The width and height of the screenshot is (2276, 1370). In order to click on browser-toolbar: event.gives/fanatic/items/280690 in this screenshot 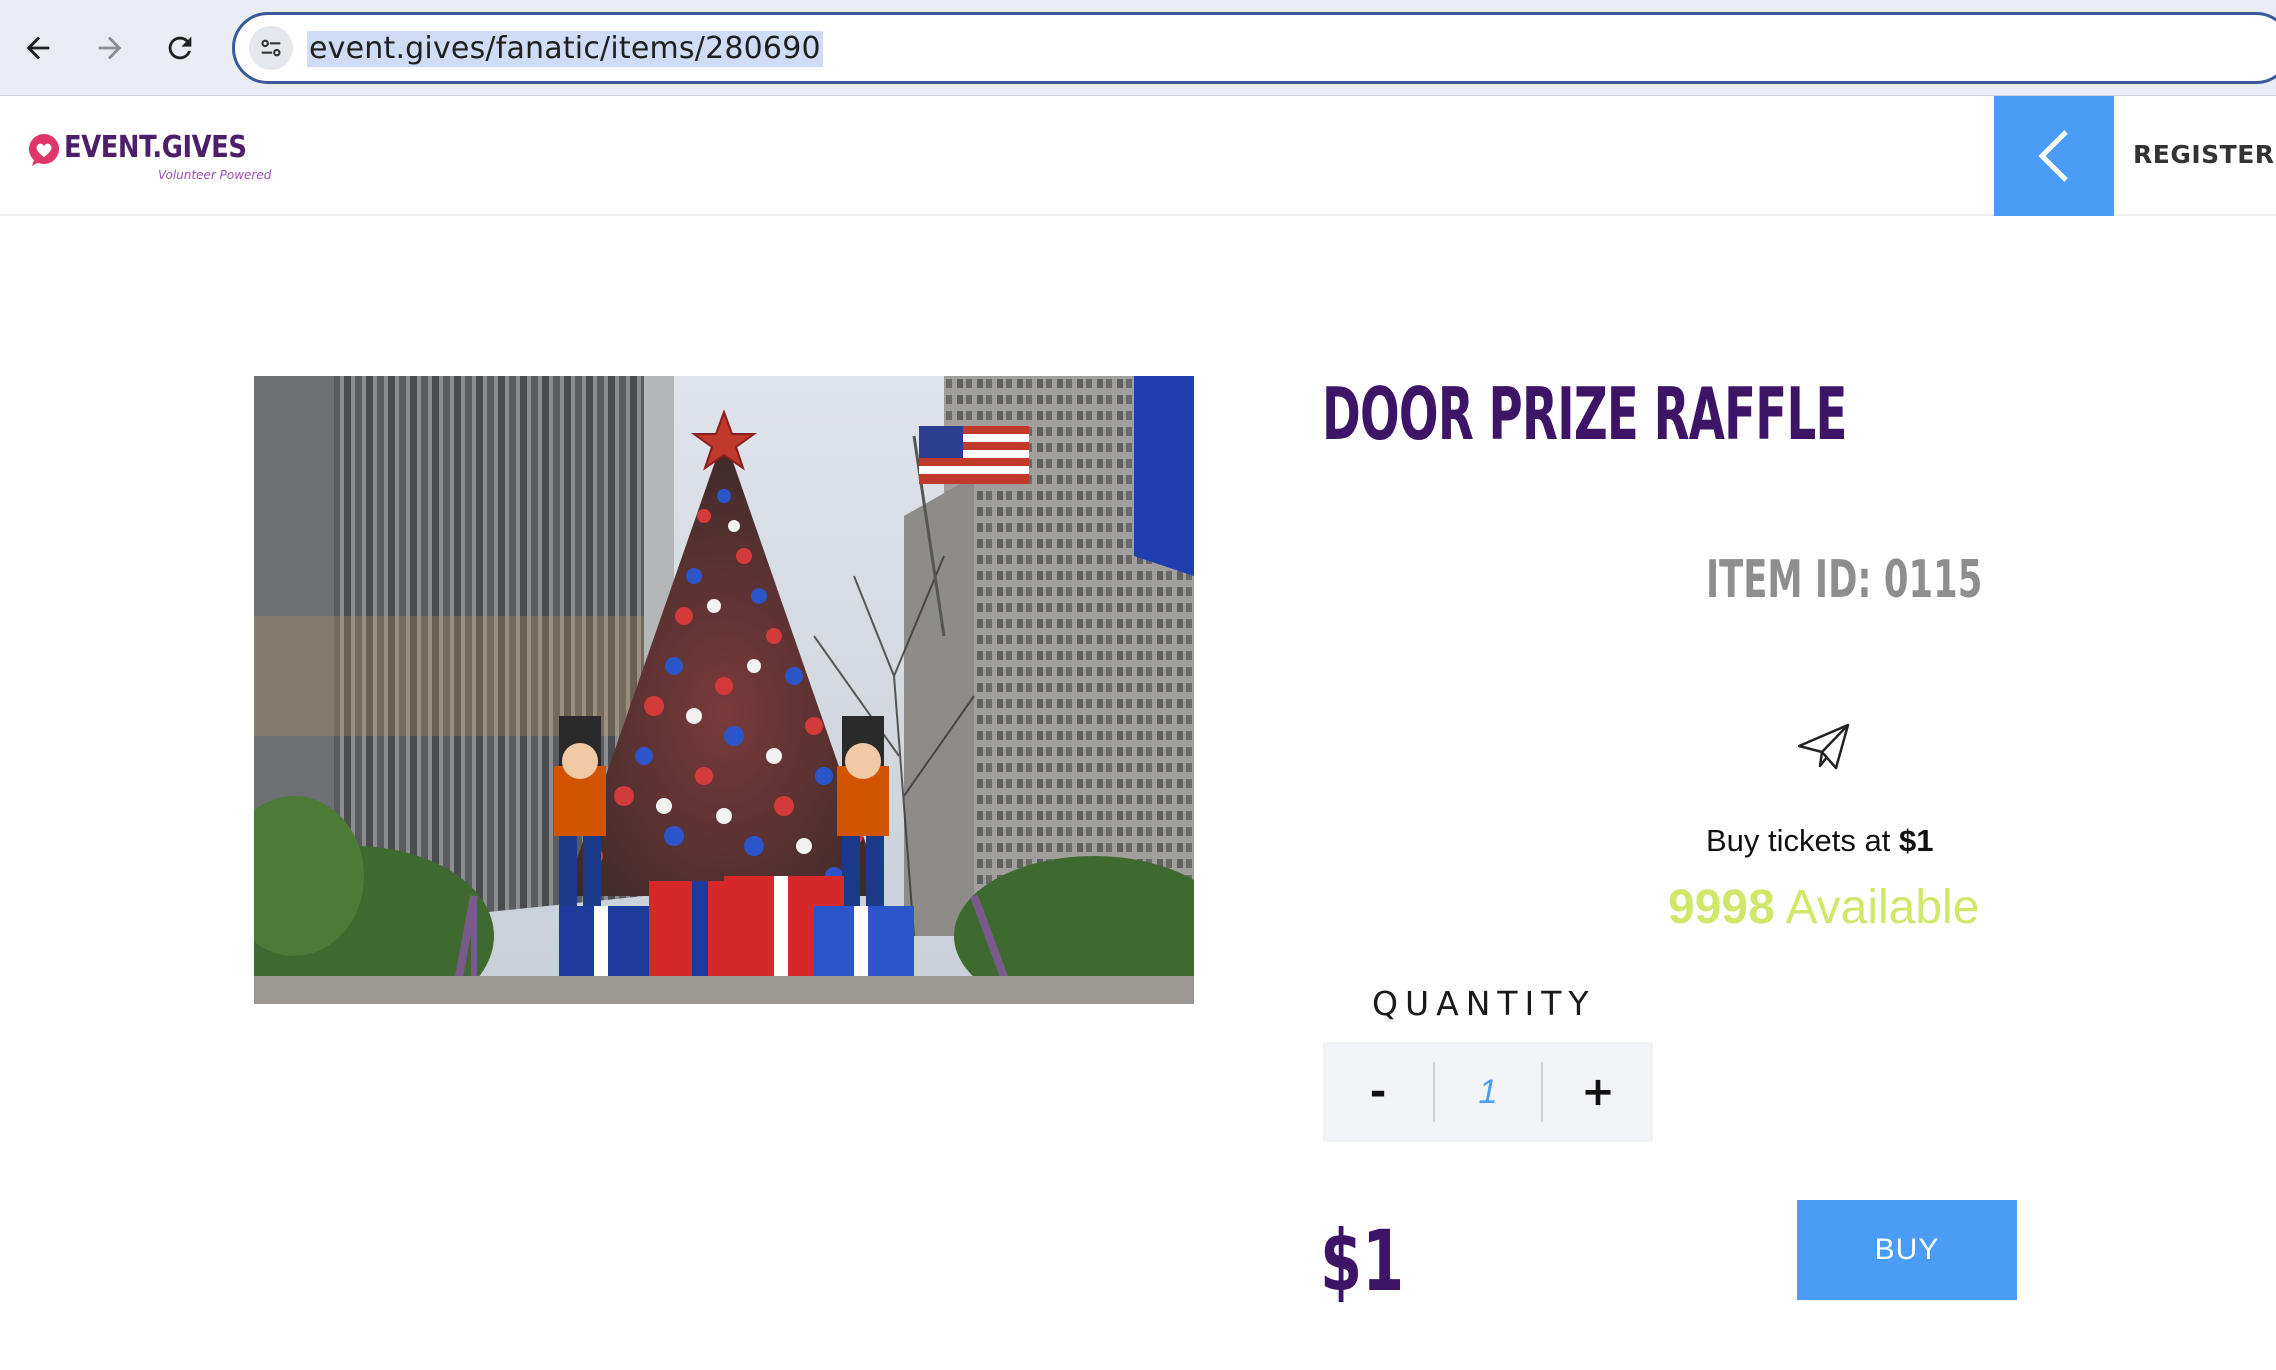, I will do `click(1138, 48)`.